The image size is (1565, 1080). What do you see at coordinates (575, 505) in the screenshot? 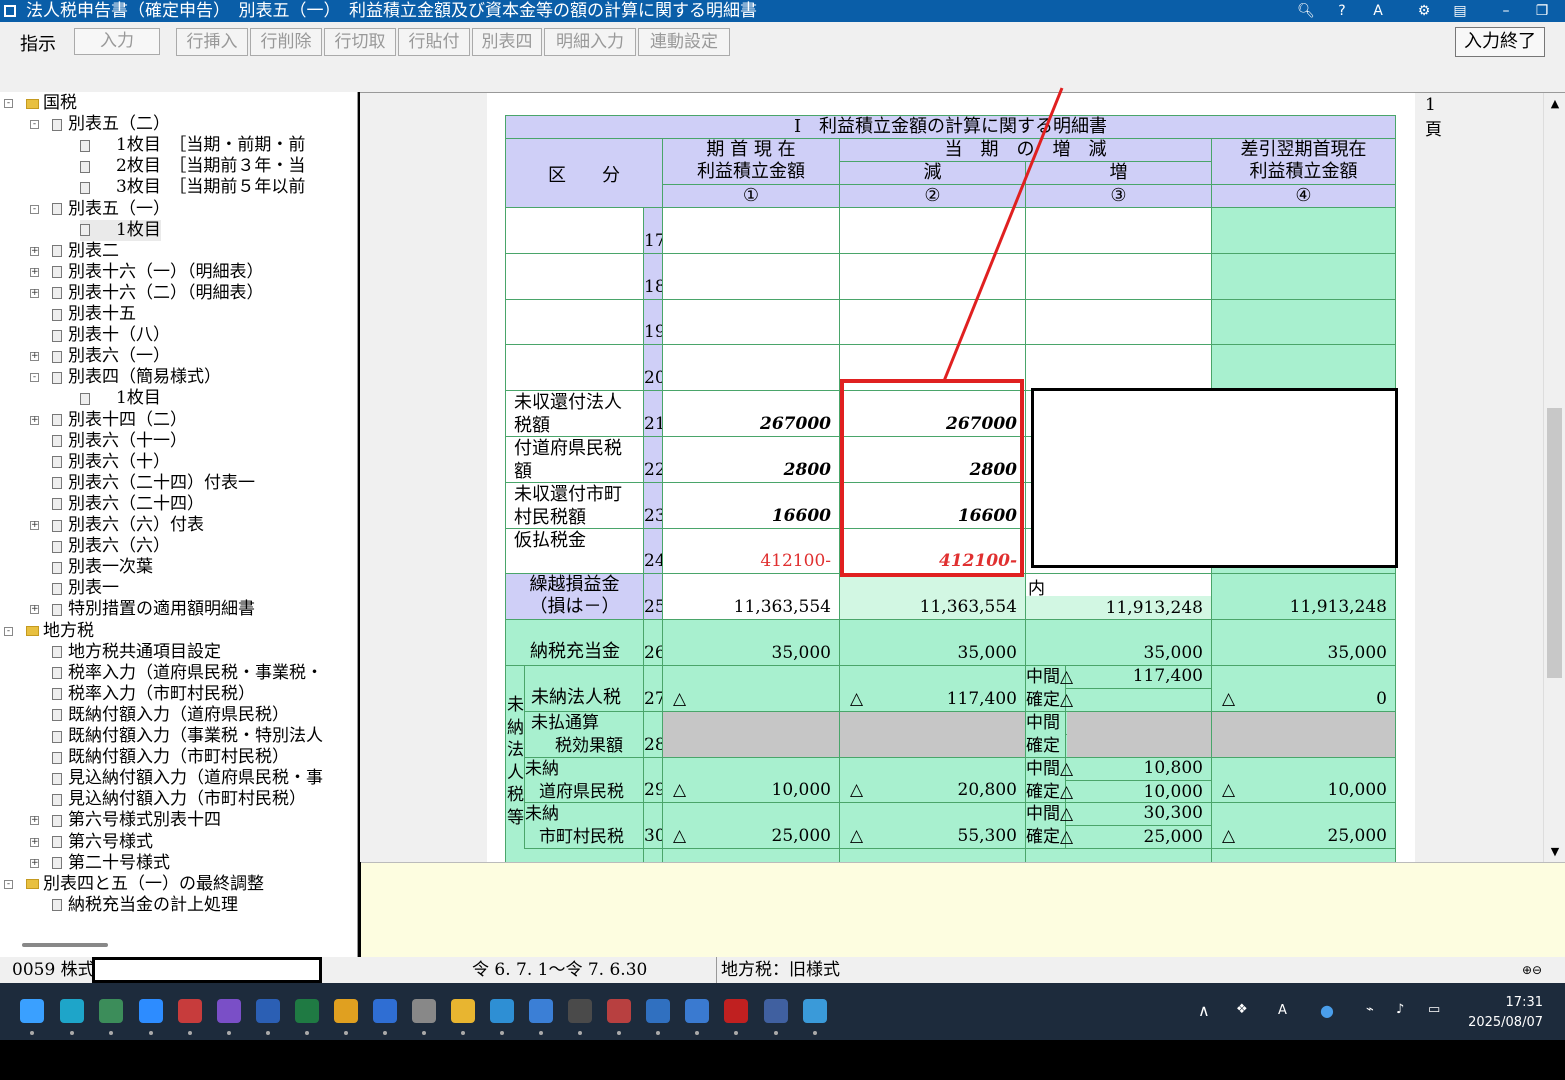
I see `row-label-cell: 未収還付市町 村民税額` at bounding box center [575, 505].